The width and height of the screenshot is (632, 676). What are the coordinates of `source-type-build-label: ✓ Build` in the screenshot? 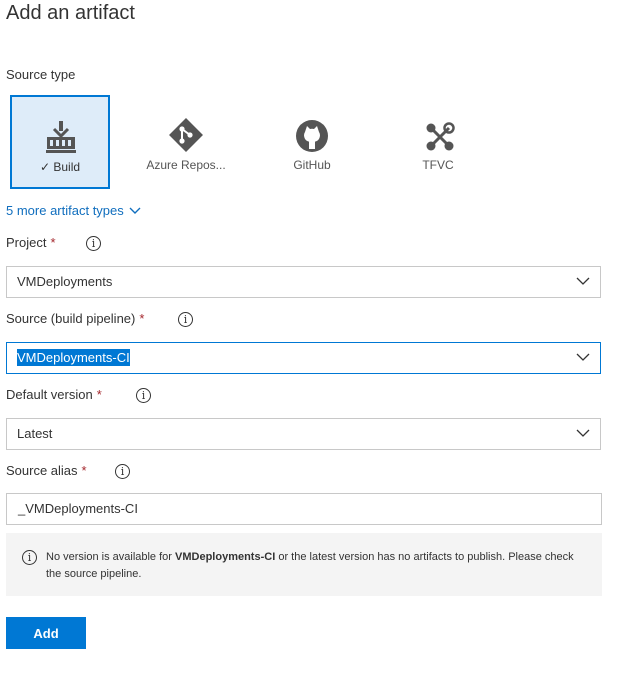 It's located at (60, 167).